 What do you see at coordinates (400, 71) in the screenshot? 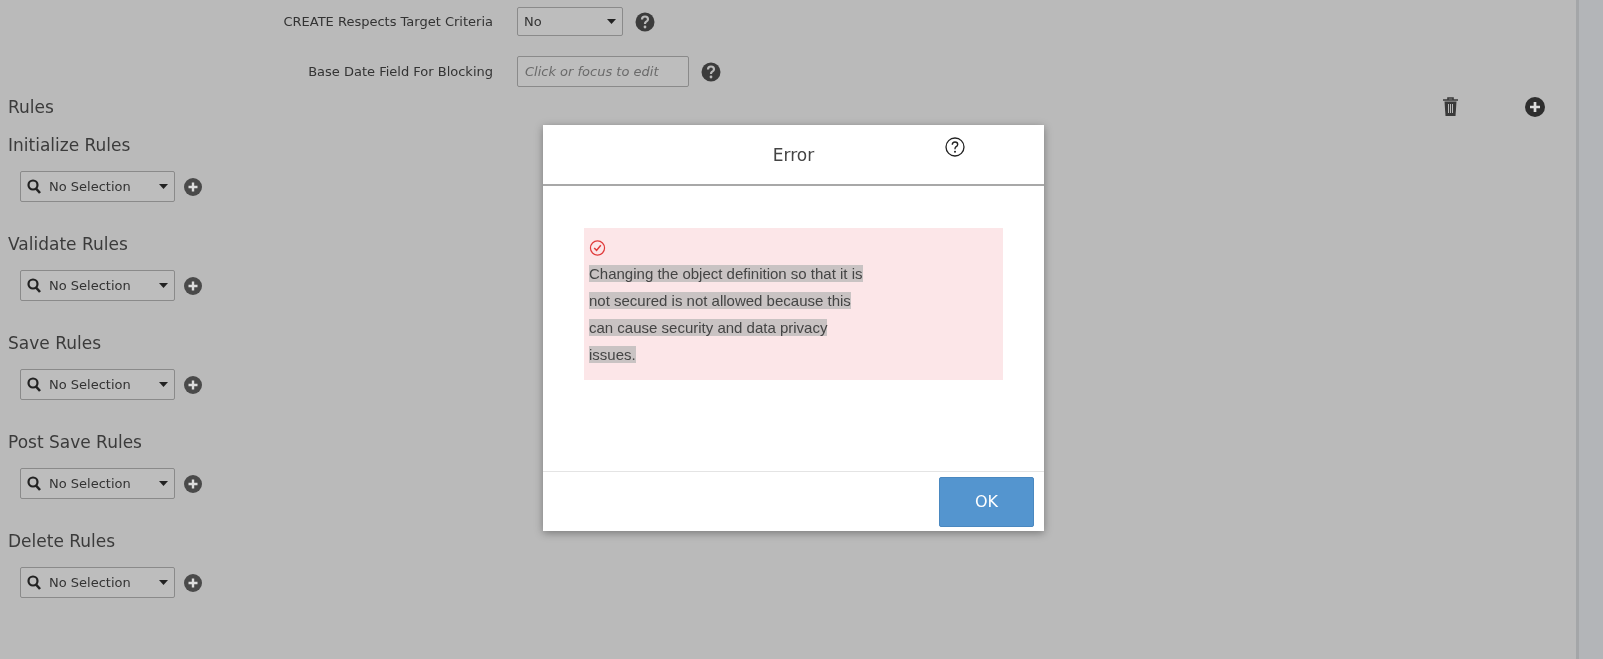
I see `field-label: Base Date Field For Blocking` at bounding box center [400, 71].